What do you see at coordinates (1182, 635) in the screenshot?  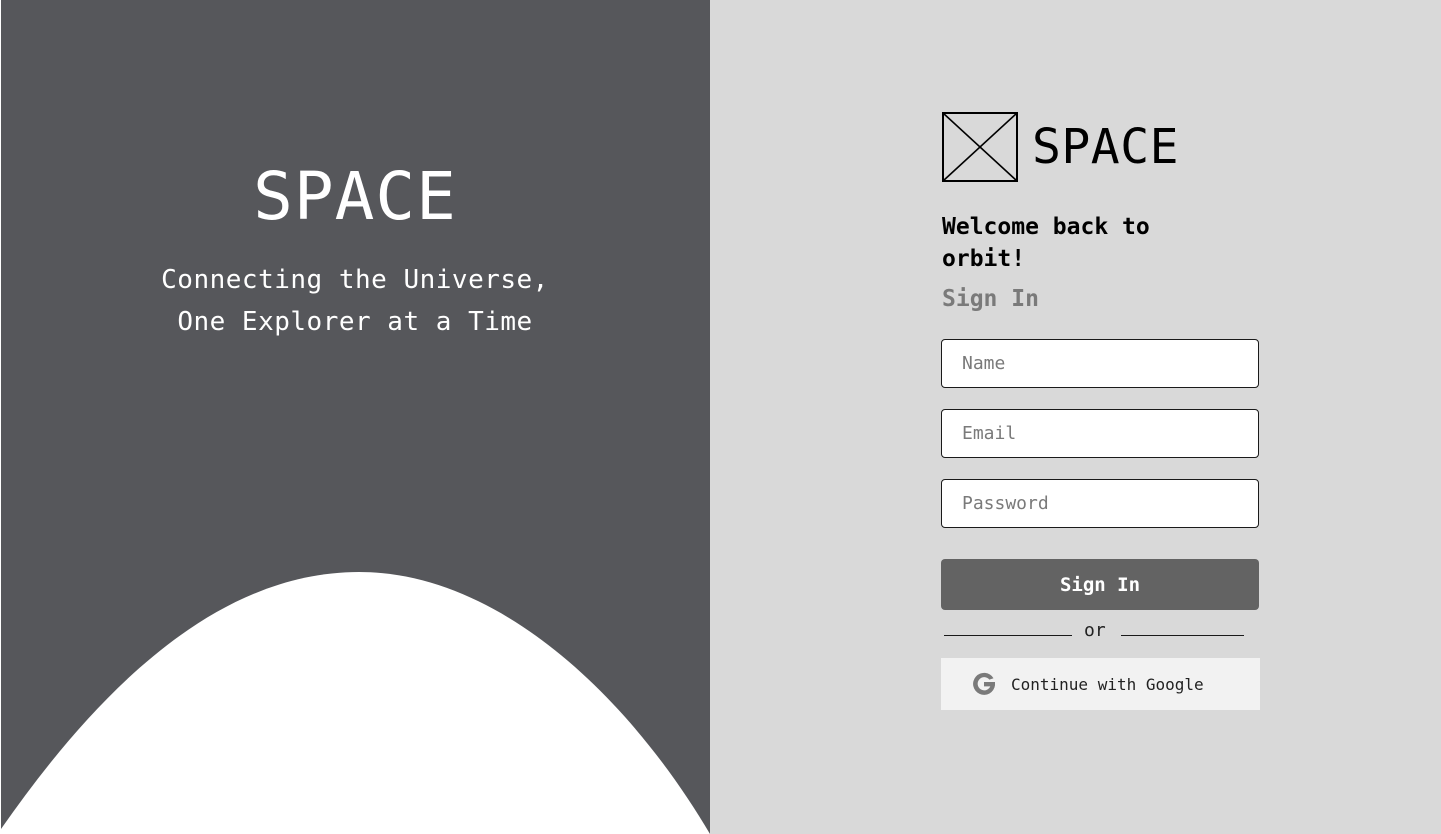 I see `divider-line-right` at bounding box center [1182, 635].